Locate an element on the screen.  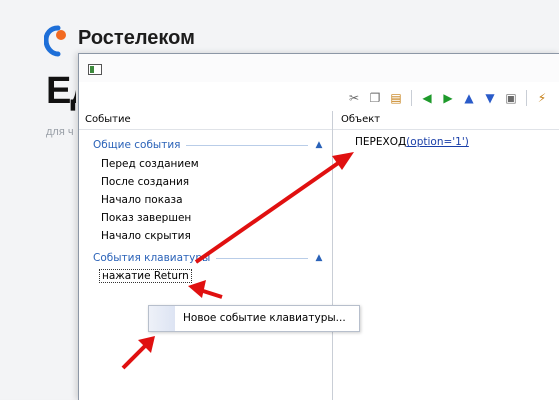
list-item: Перед созданием is located at coordinates (150, 164).